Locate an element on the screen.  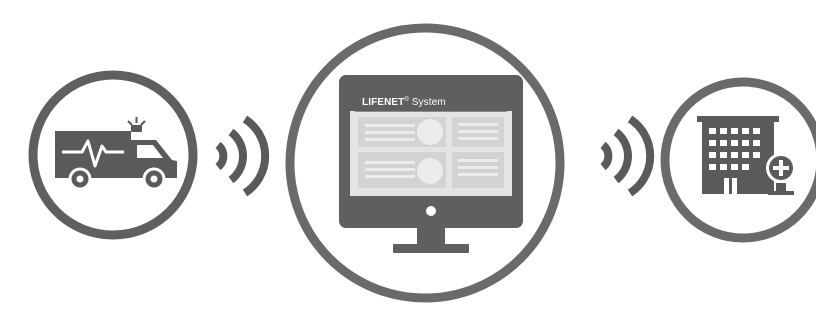
screen-title: LIFENET® System is located at coordinates (404, 102).